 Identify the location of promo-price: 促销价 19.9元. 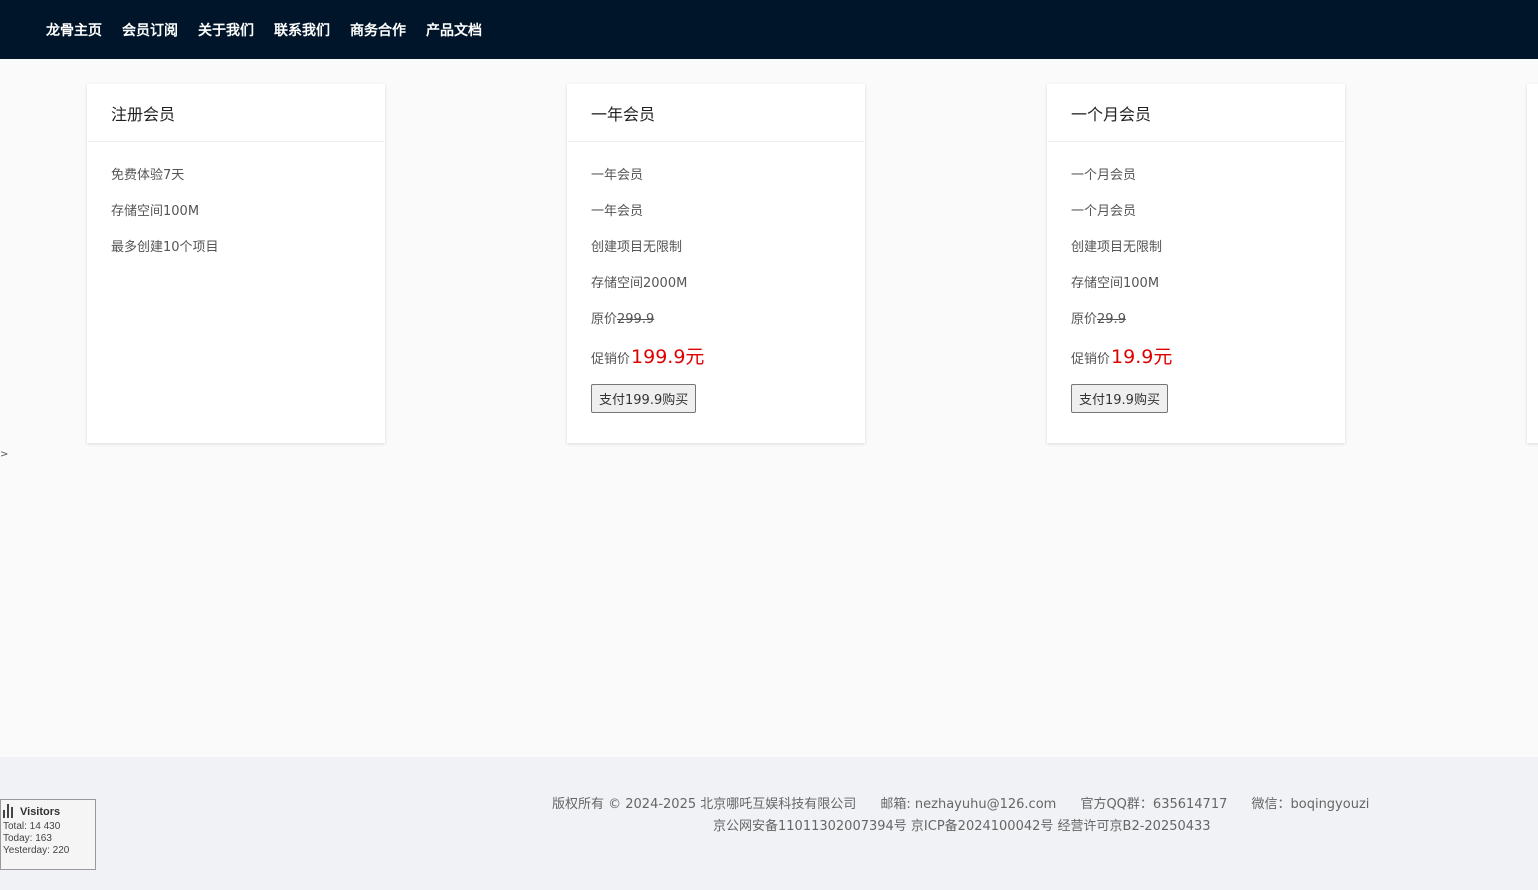
(1196, 360).